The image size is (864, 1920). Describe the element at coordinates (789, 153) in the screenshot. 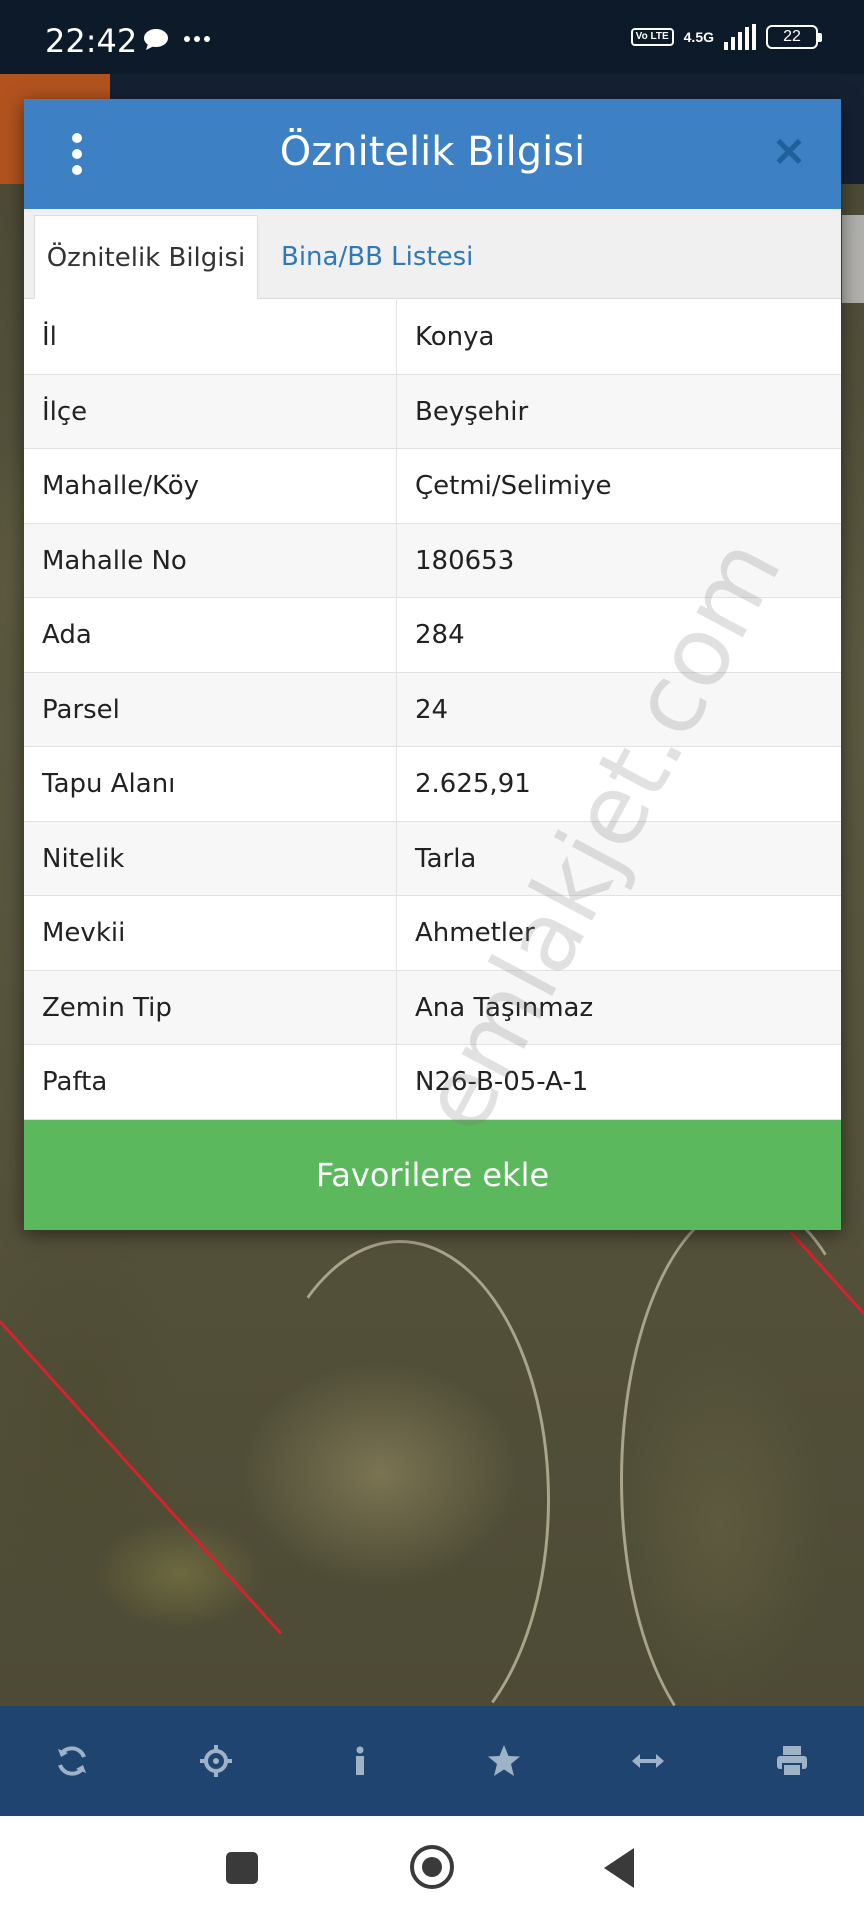

I see `close-icon: ✕` at that location.